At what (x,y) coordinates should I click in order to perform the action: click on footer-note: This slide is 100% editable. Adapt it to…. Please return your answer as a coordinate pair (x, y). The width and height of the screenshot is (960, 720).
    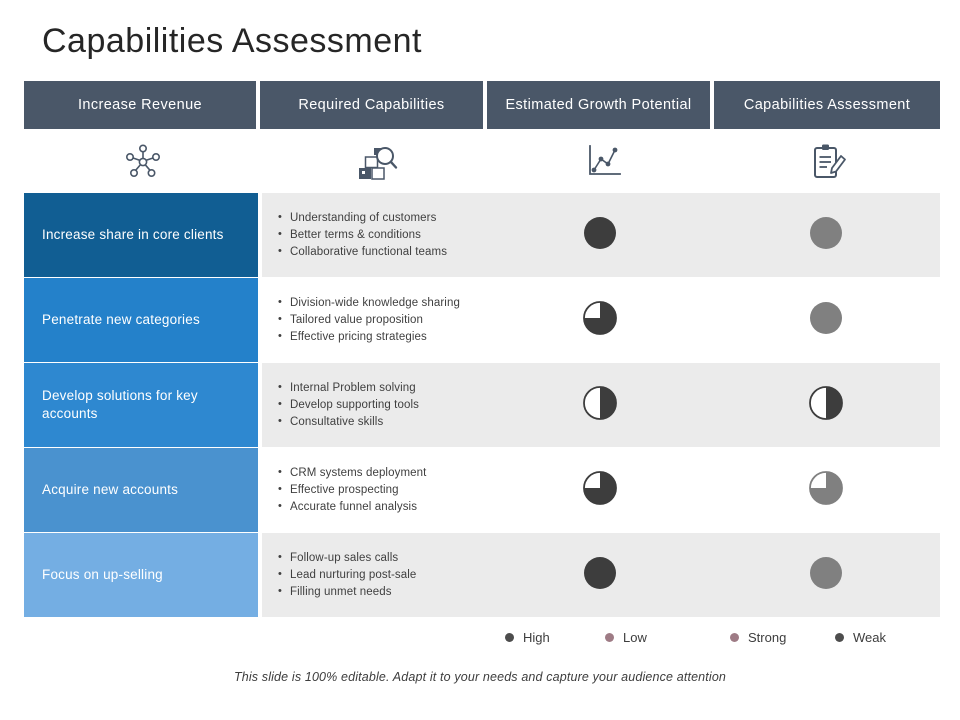
    Looking at the image, I should click on (480, 677).